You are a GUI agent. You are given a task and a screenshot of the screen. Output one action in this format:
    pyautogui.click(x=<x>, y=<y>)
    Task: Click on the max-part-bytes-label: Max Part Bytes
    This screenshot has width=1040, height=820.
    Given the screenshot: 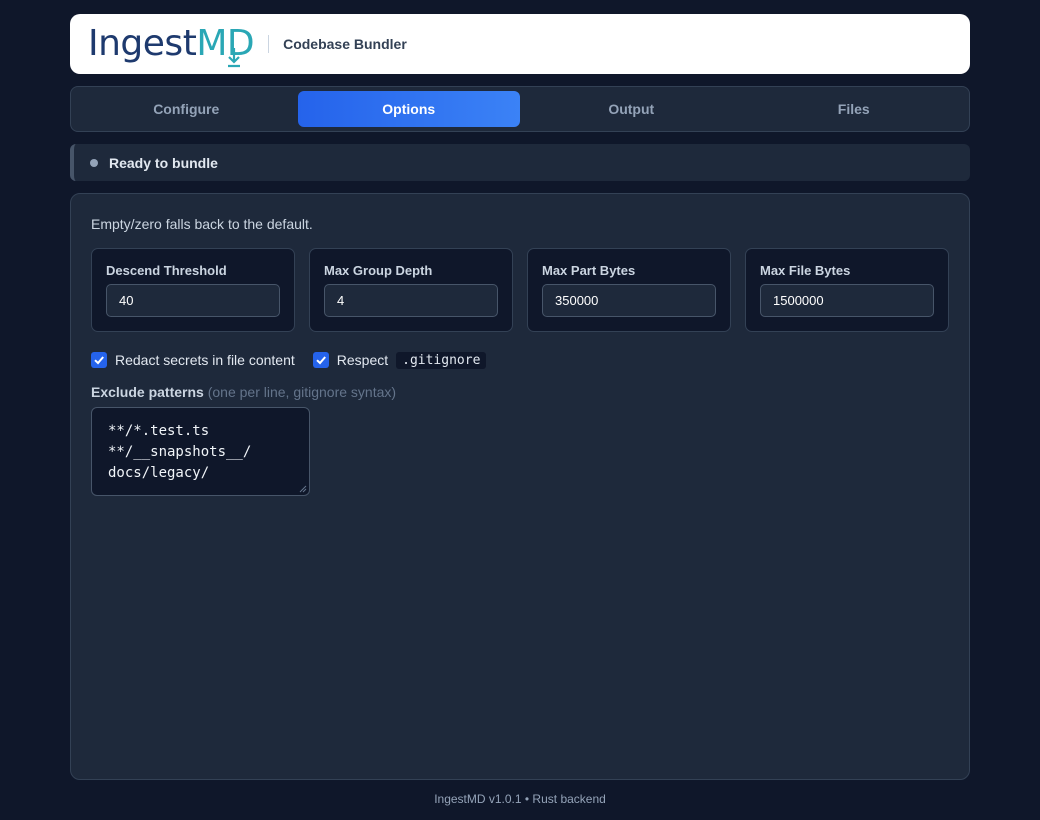 What is the action you would take?
    pyautogui.click(x=589, y=270)
    